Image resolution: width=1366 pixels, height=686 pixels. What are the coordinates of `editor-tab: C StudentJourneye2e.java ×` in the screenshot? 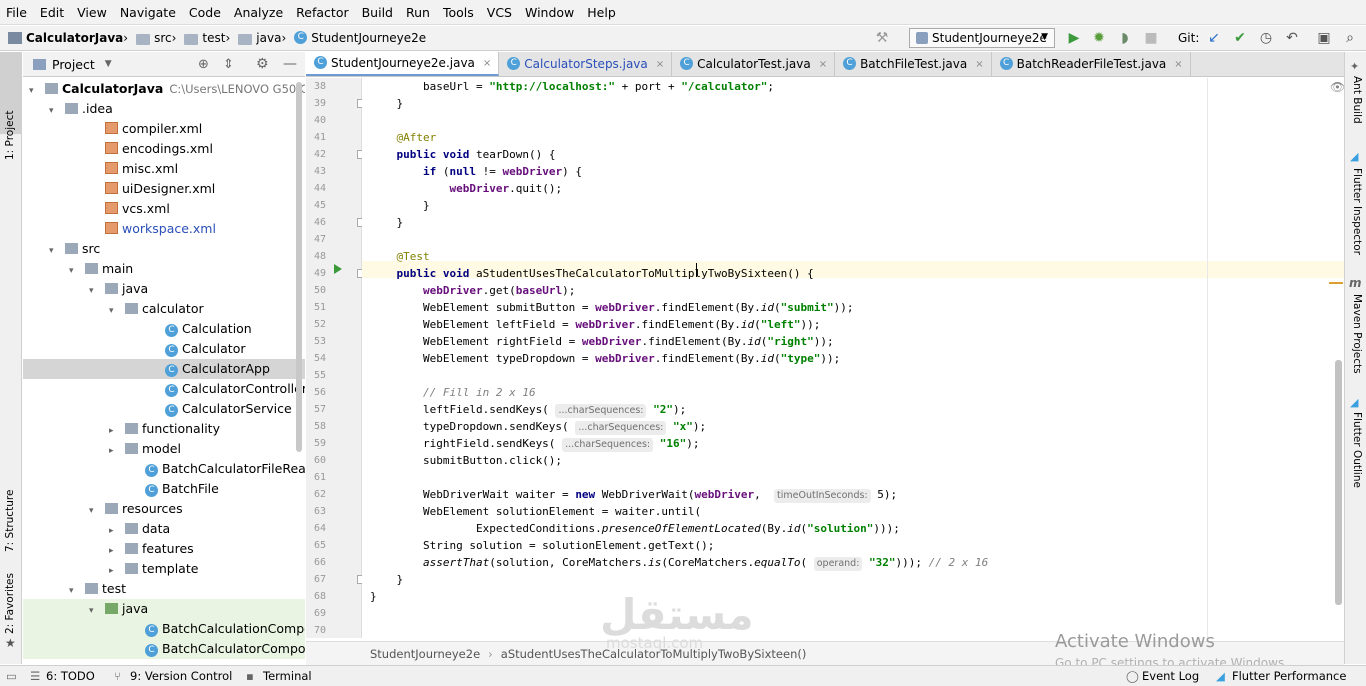 It's located at (403, 64).